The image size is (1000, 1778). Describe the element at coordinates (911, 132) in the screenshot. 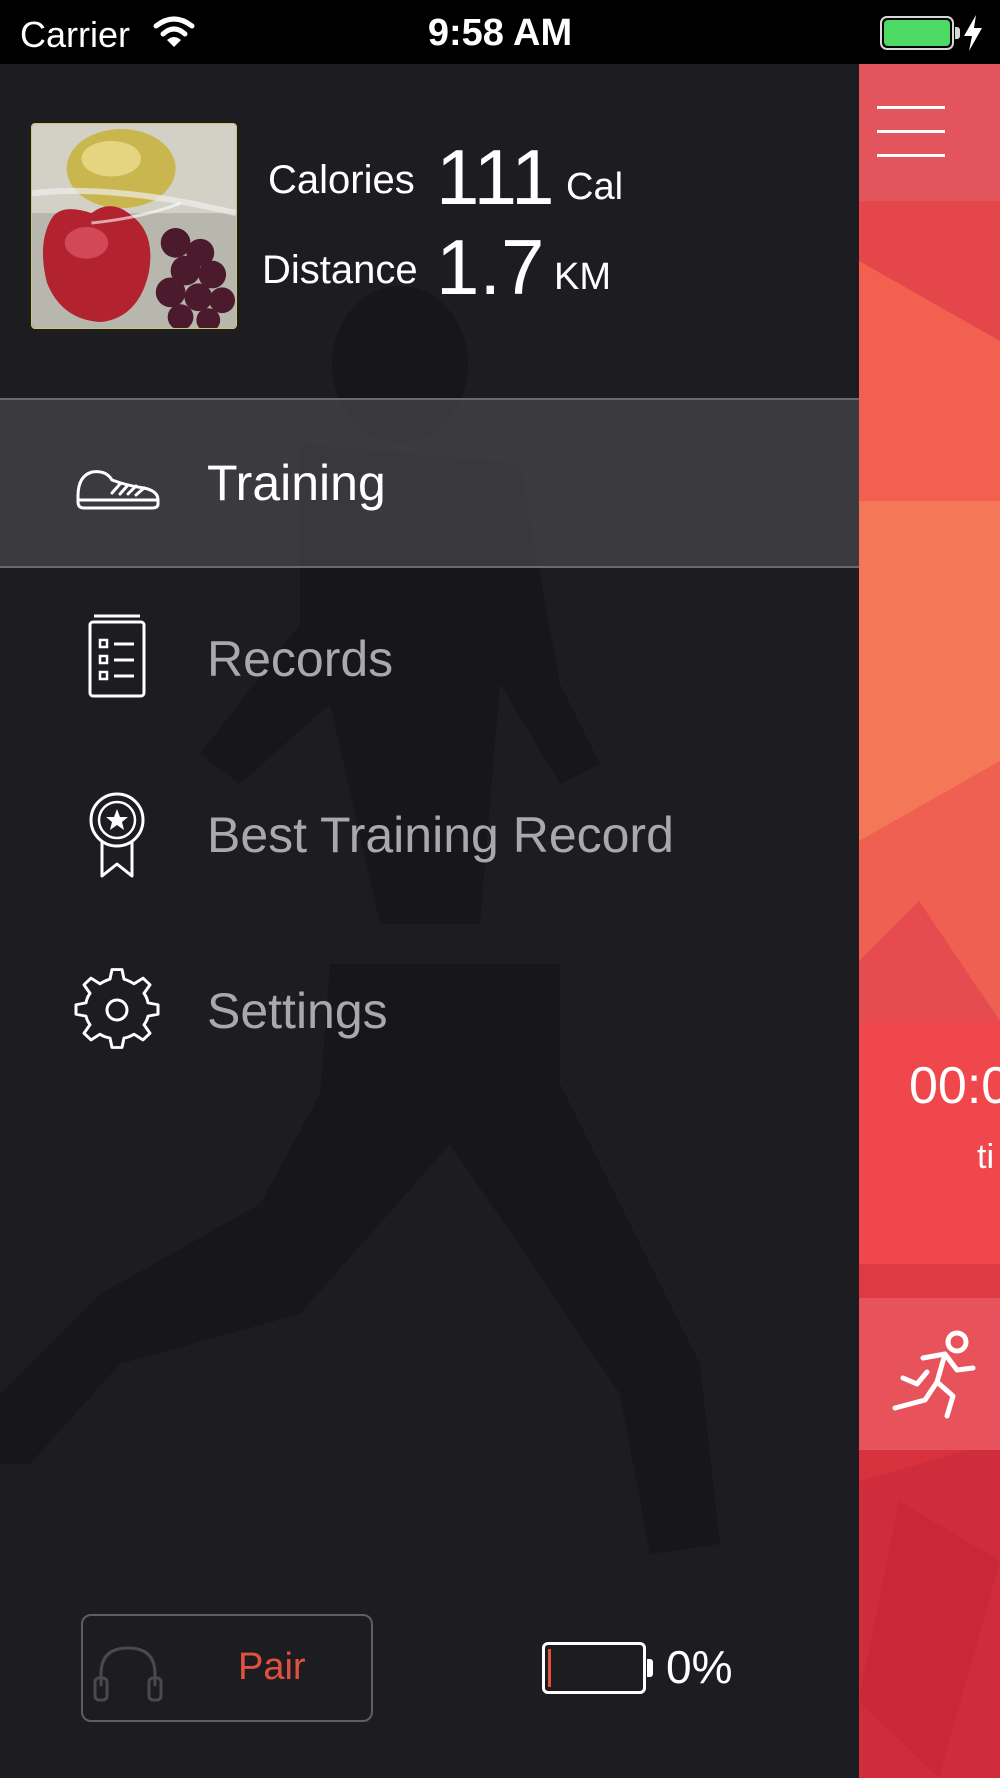

I see `hamburger-menu-icon` at that location.